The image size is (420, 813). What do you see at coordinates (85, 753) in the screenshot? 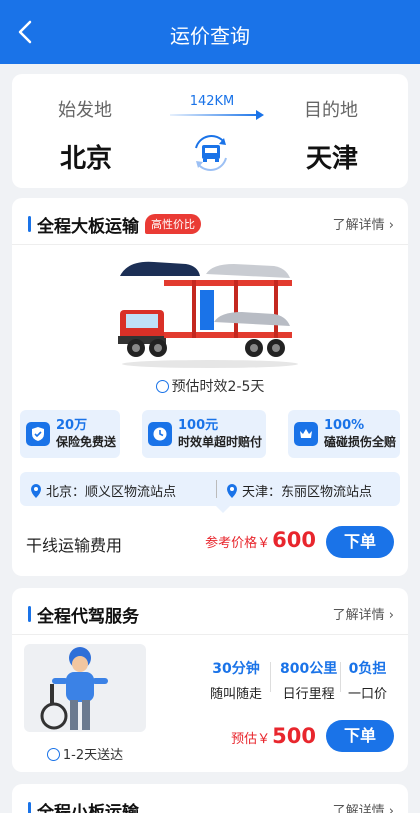
I see `estimated-time: 1-2天送达` at bounding box center [85, 753].